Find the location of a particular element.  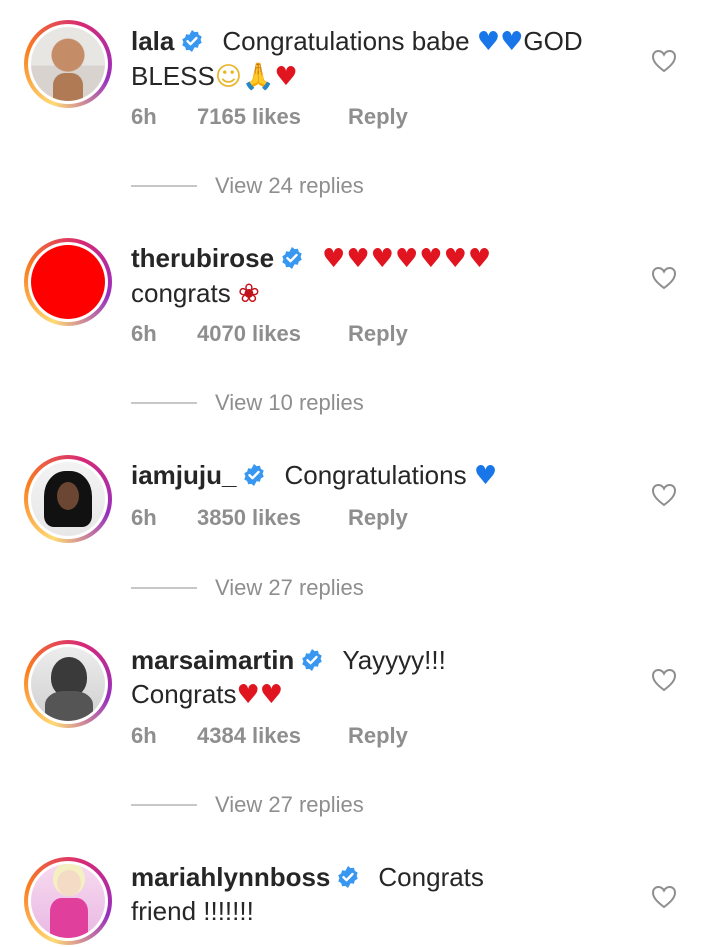

comment-text-line2: friend !!!!!!! is located at coordinates (192, 911).